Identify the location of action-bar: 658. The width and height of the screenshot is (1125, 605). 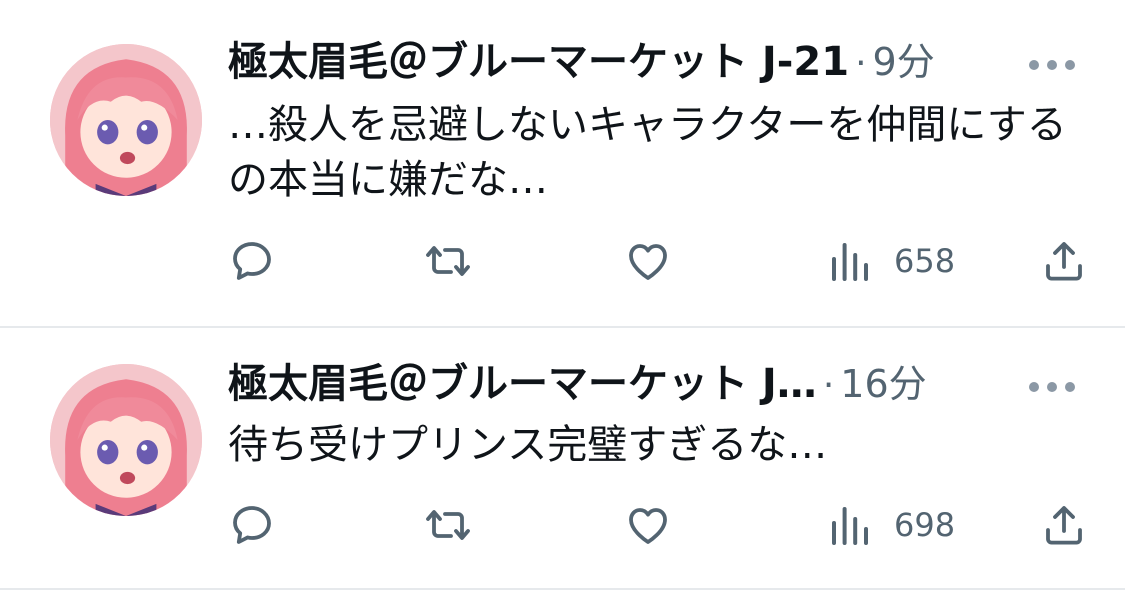
(661, 261).